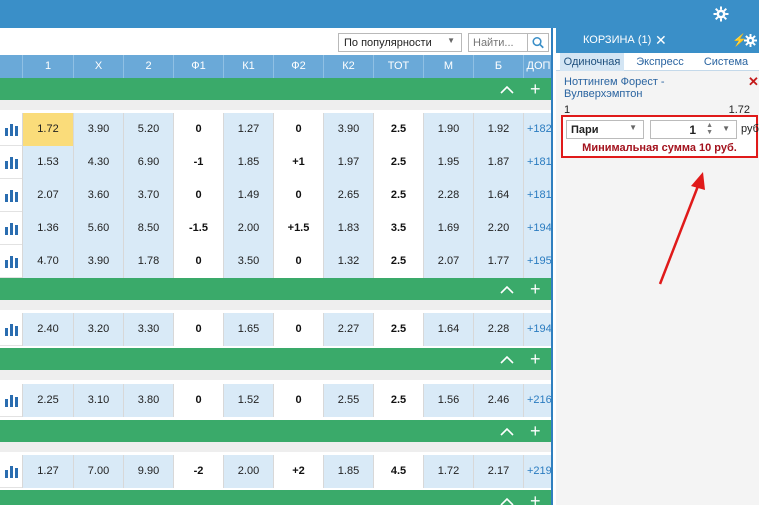 The height and width of the screenshot is (505, 759). Describe the element at coordinates (398, 228) in the screenshot. I see `odds-cell: 3.5` at that location.